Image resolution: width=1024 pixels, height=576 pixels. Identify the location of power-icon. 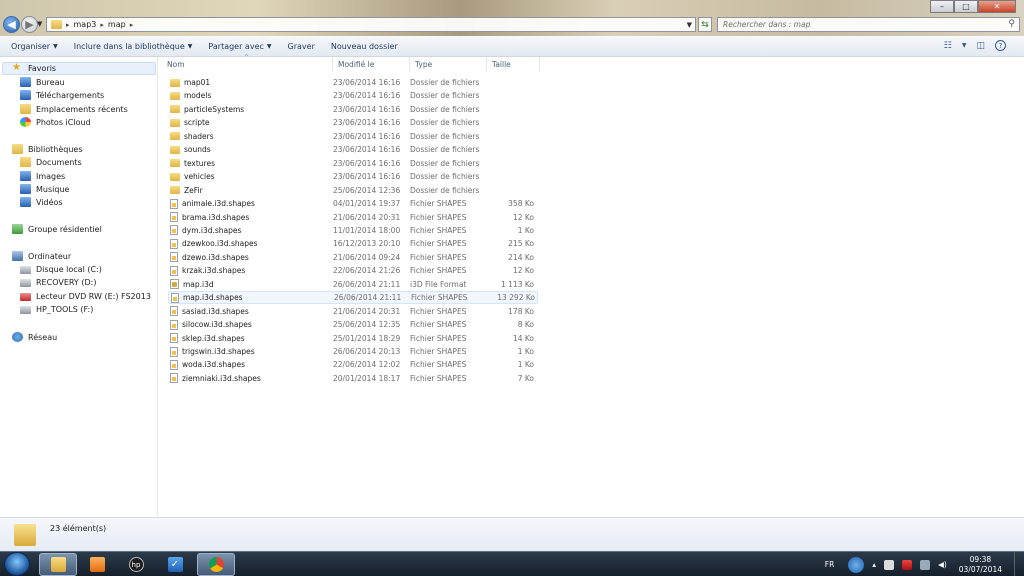
(907, 564).